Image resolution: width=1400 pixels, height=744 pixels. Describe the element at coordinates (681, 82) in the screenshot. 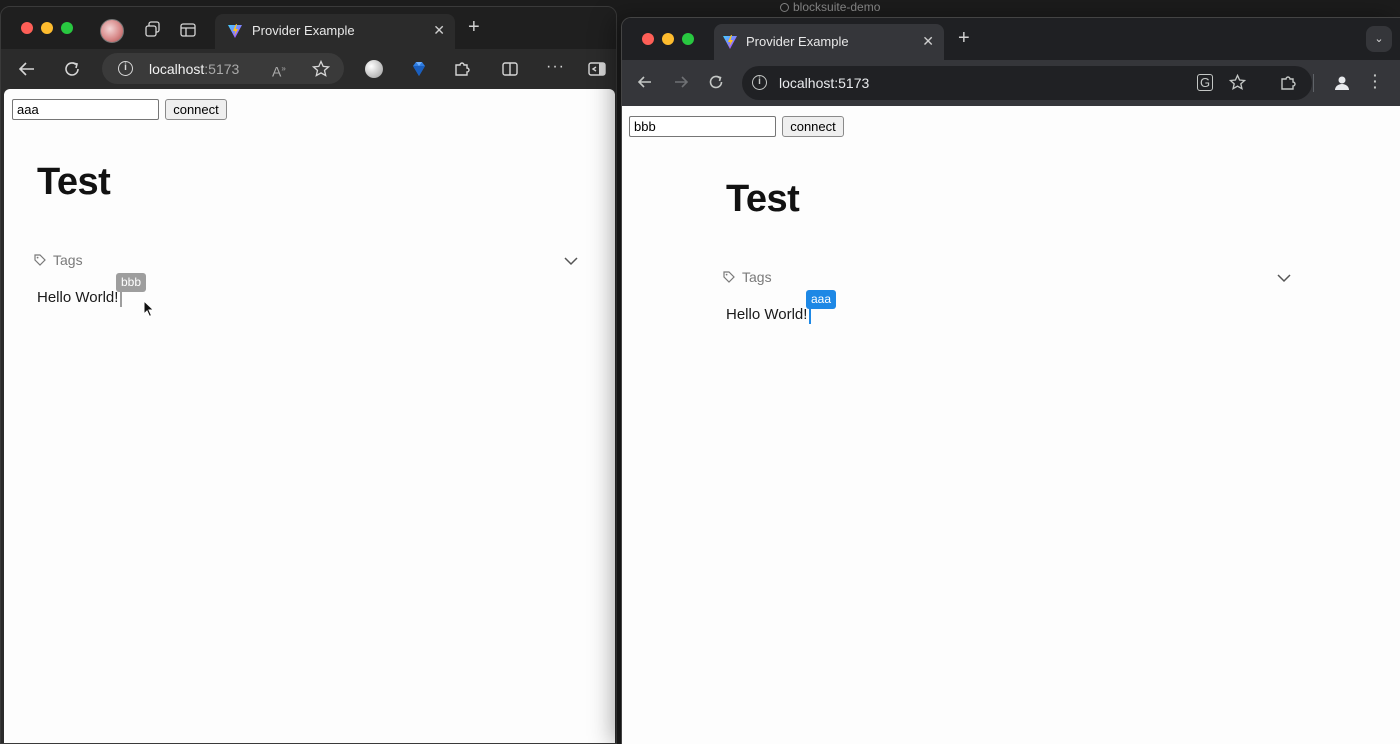

I see `forward-icon` at that location.